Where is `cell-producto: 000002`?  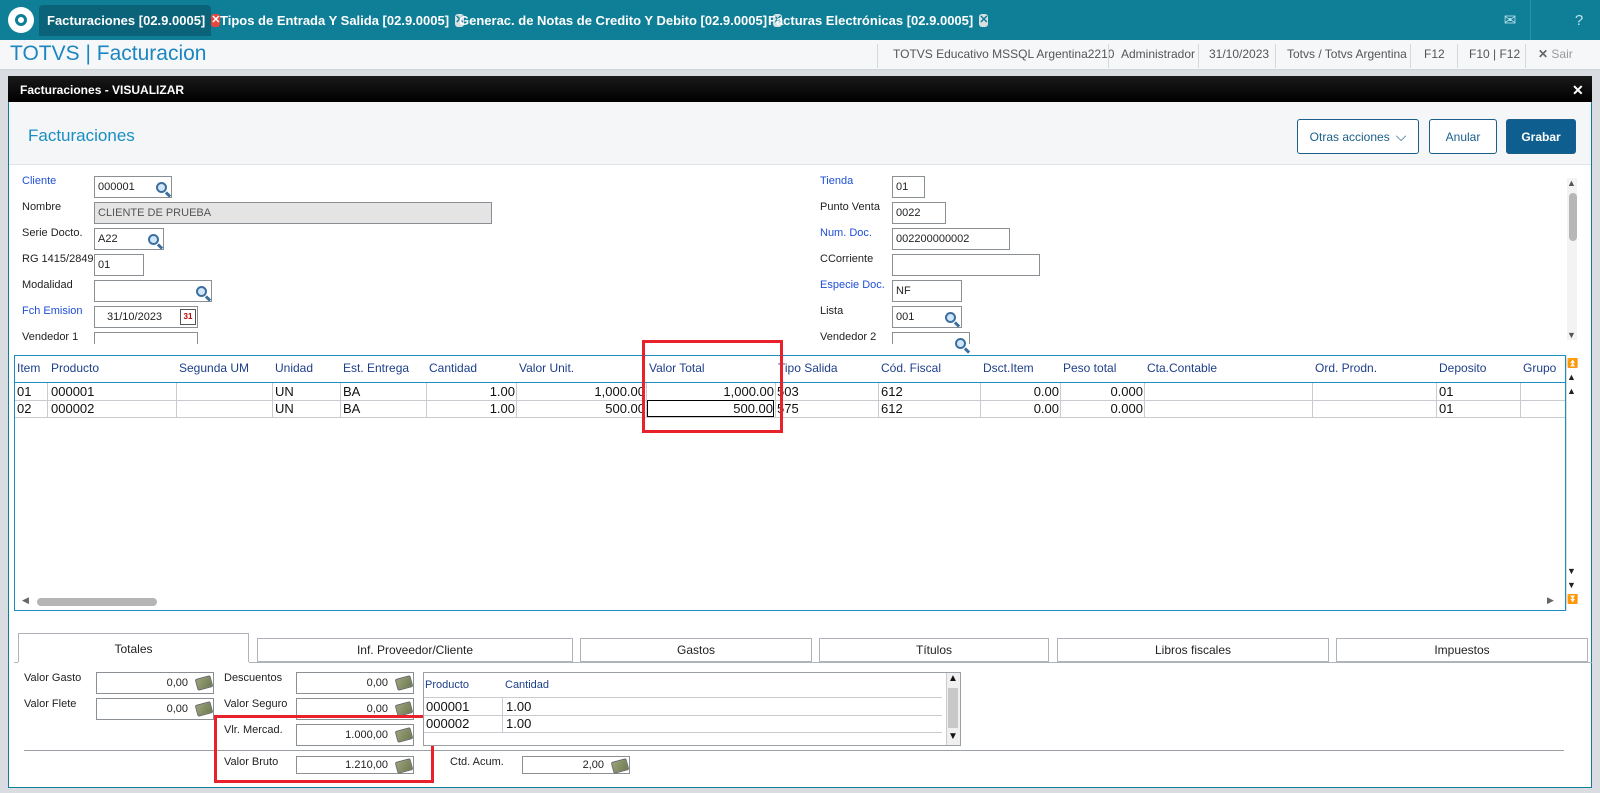 cell-producto: 000002 is located at coordinates (448, 723).